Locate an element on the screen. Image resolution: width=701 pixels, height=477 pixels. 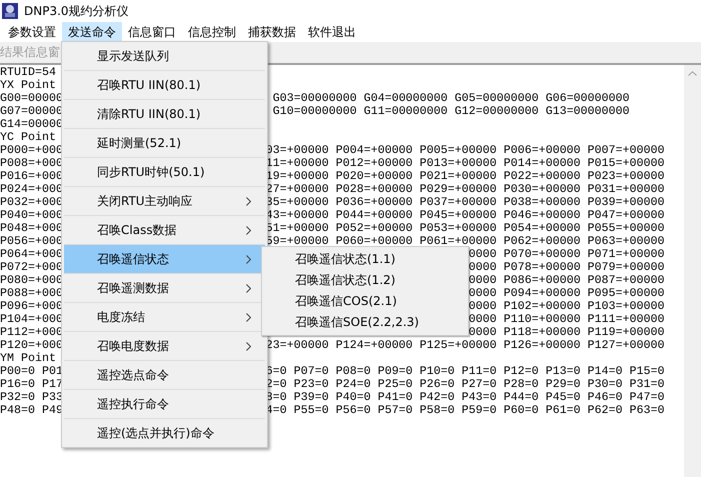
section-header: YX Point is located at coordinates (28, 85).